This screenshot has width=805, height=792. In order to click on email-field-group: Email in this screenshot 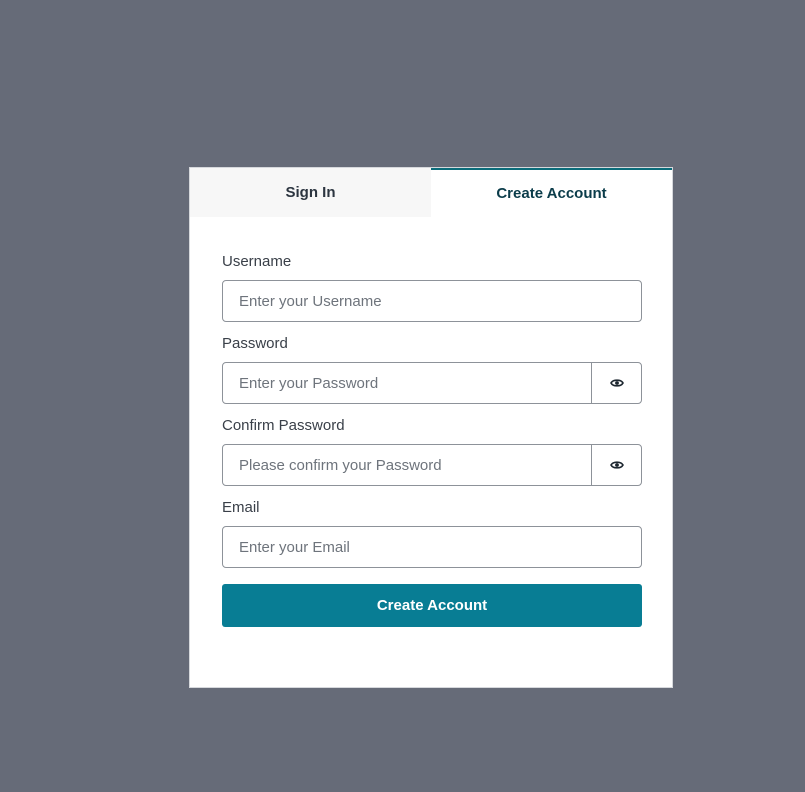, I will do `click(432, 533)`.